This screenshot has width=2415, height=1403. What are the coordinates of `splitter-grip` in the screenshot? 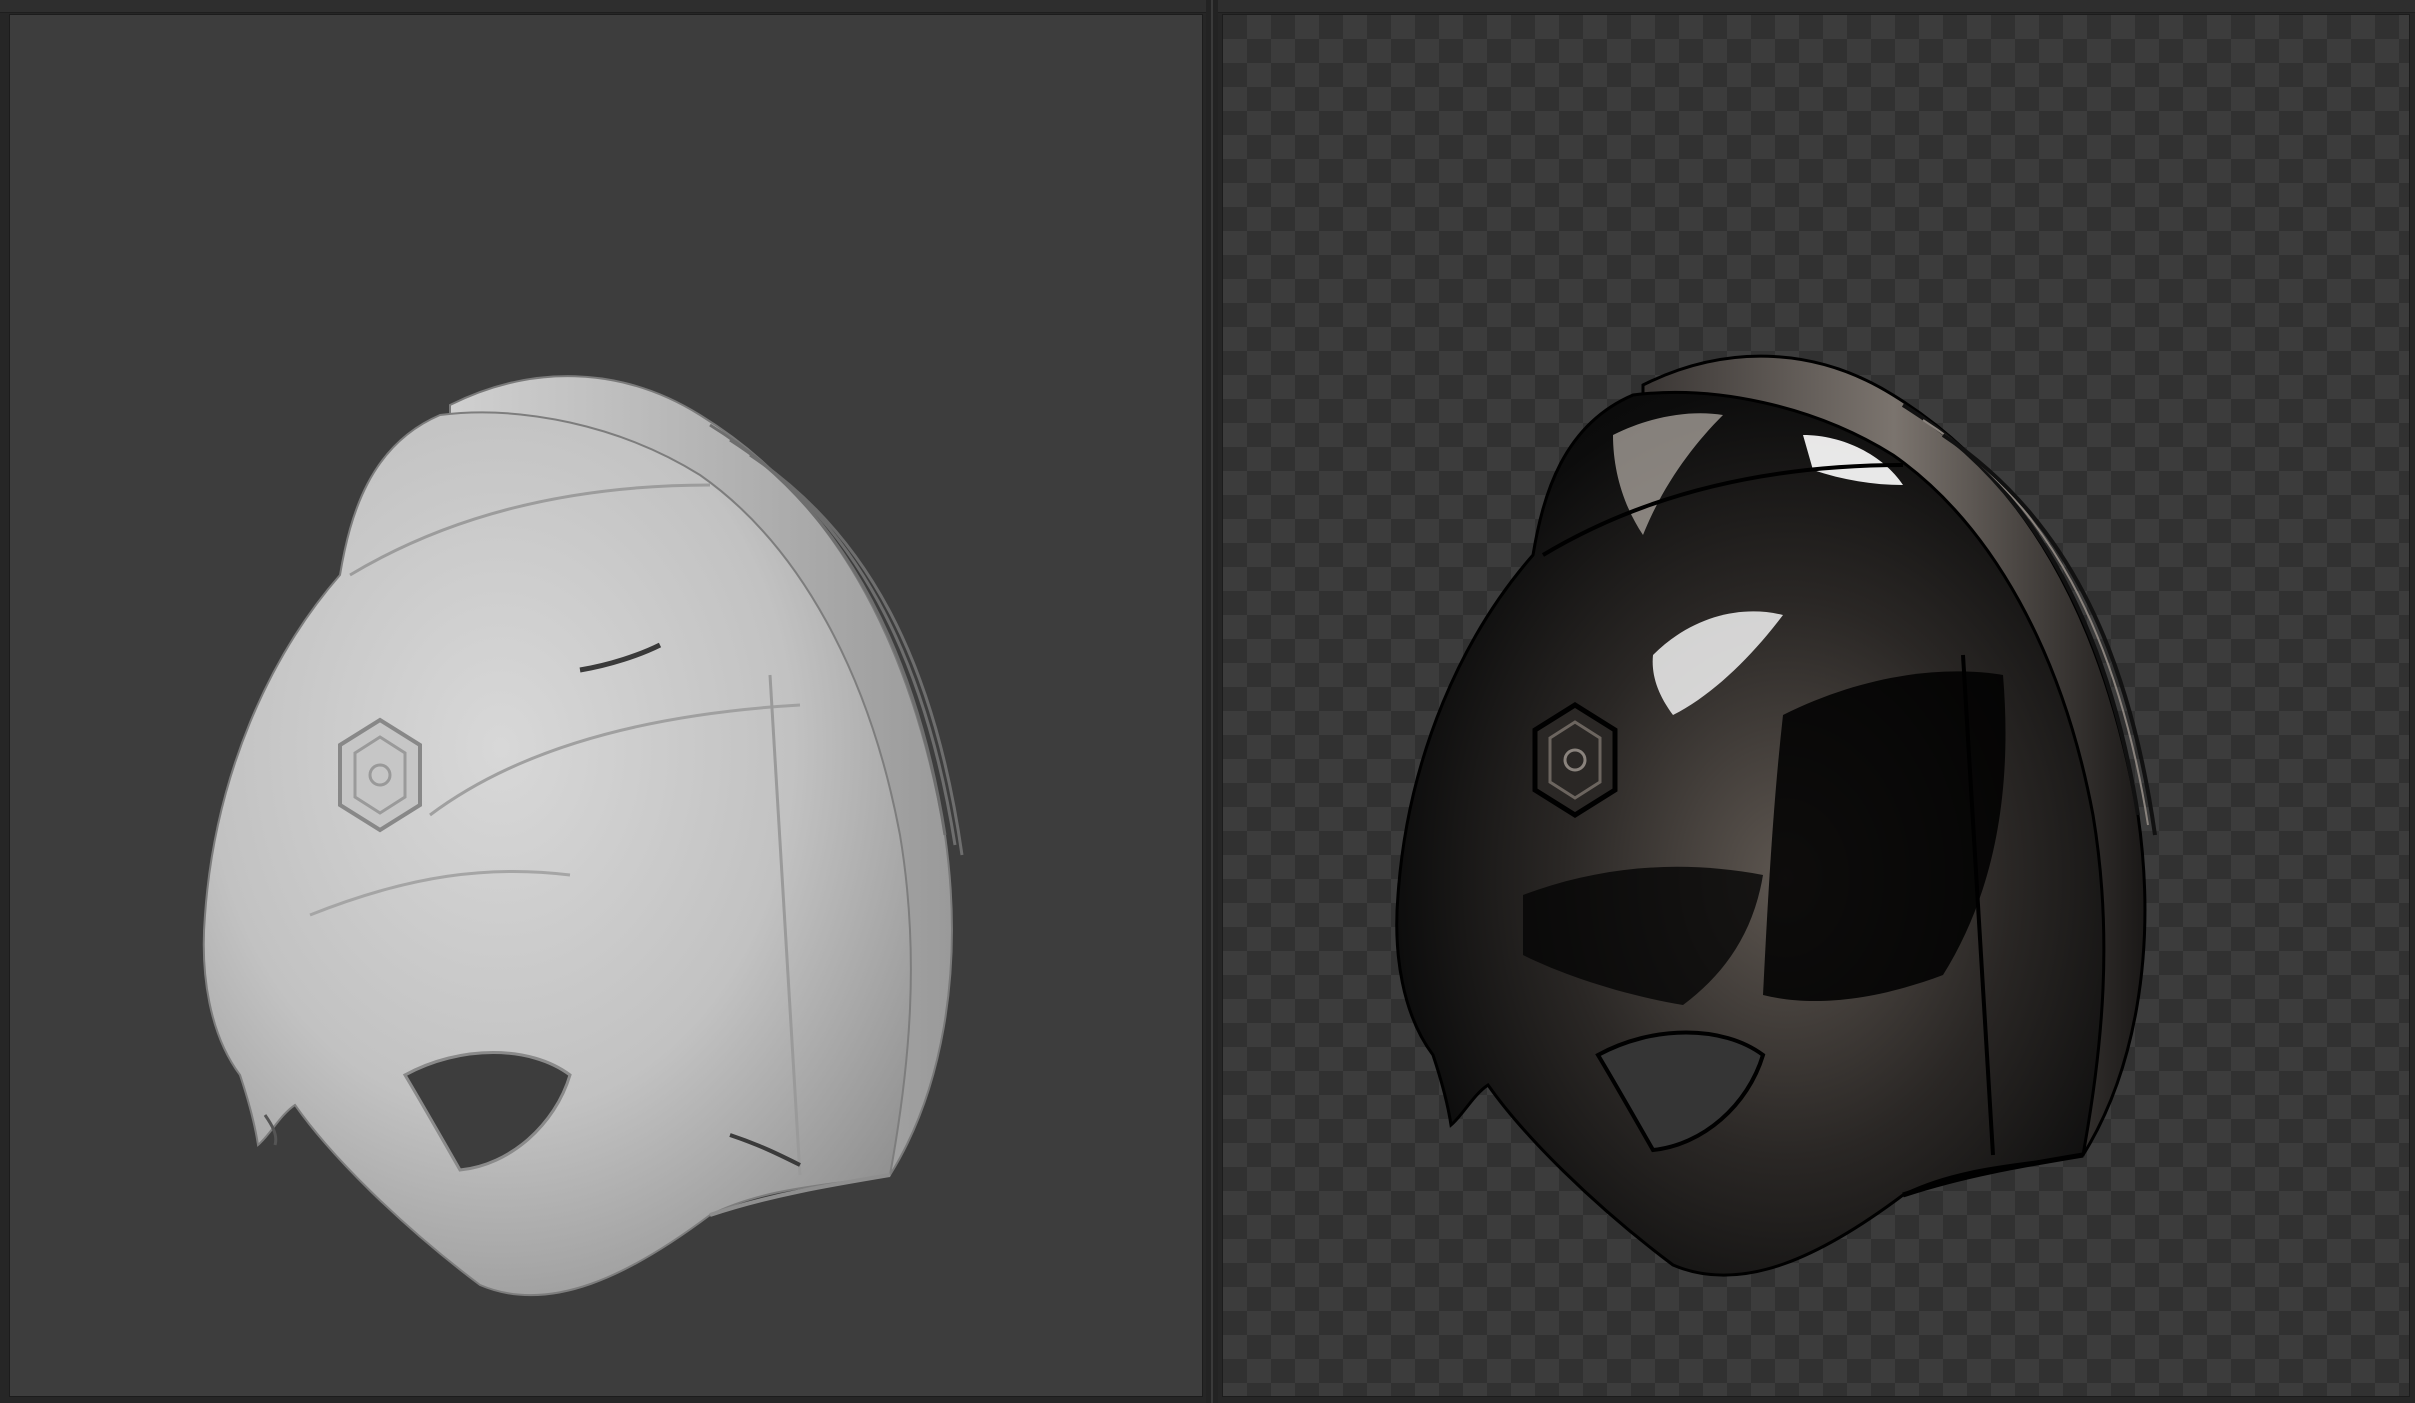 It's located at (1212, 701).